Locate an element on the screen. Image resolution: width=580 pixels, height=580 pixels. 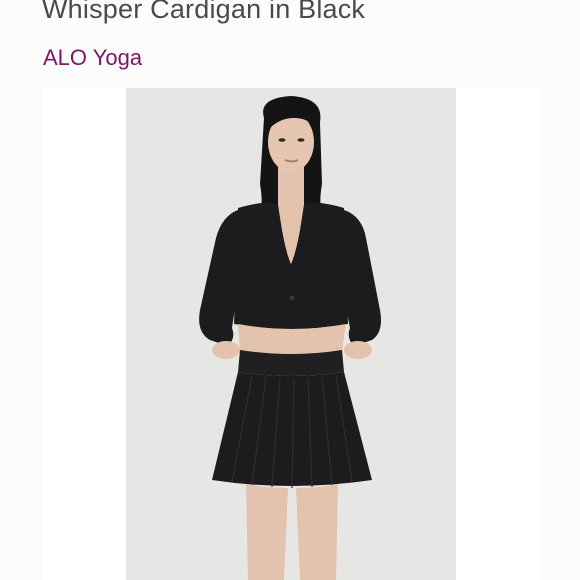
right-eye is located at coordinates (301, 140).